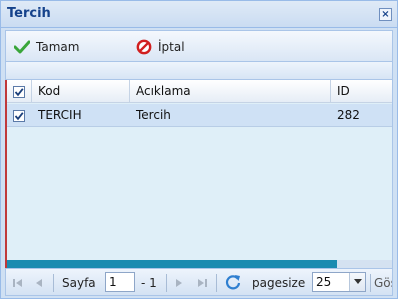  I want to click on page-number-input: 1, so click(120, 282).